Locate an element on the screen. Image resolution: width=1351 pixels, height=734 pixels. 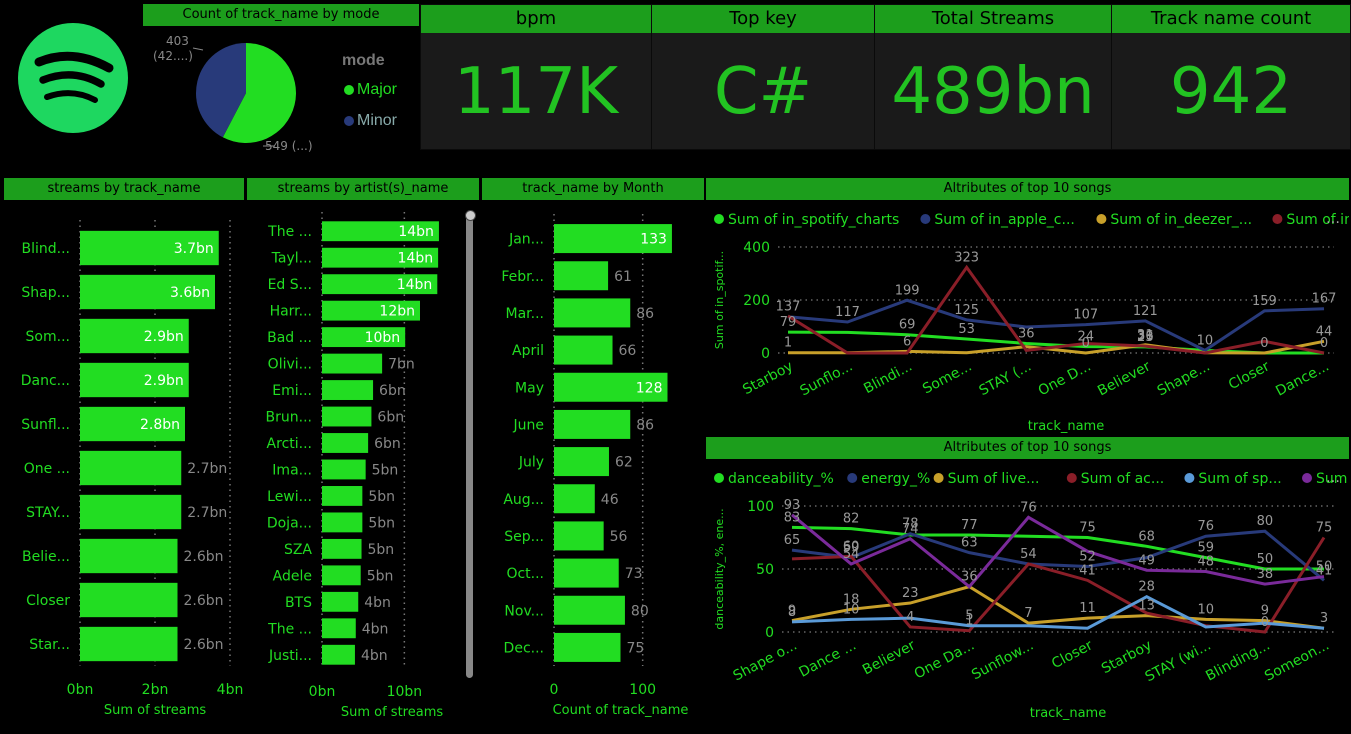
data-label: 159 is located at coordinates (1264, 301).